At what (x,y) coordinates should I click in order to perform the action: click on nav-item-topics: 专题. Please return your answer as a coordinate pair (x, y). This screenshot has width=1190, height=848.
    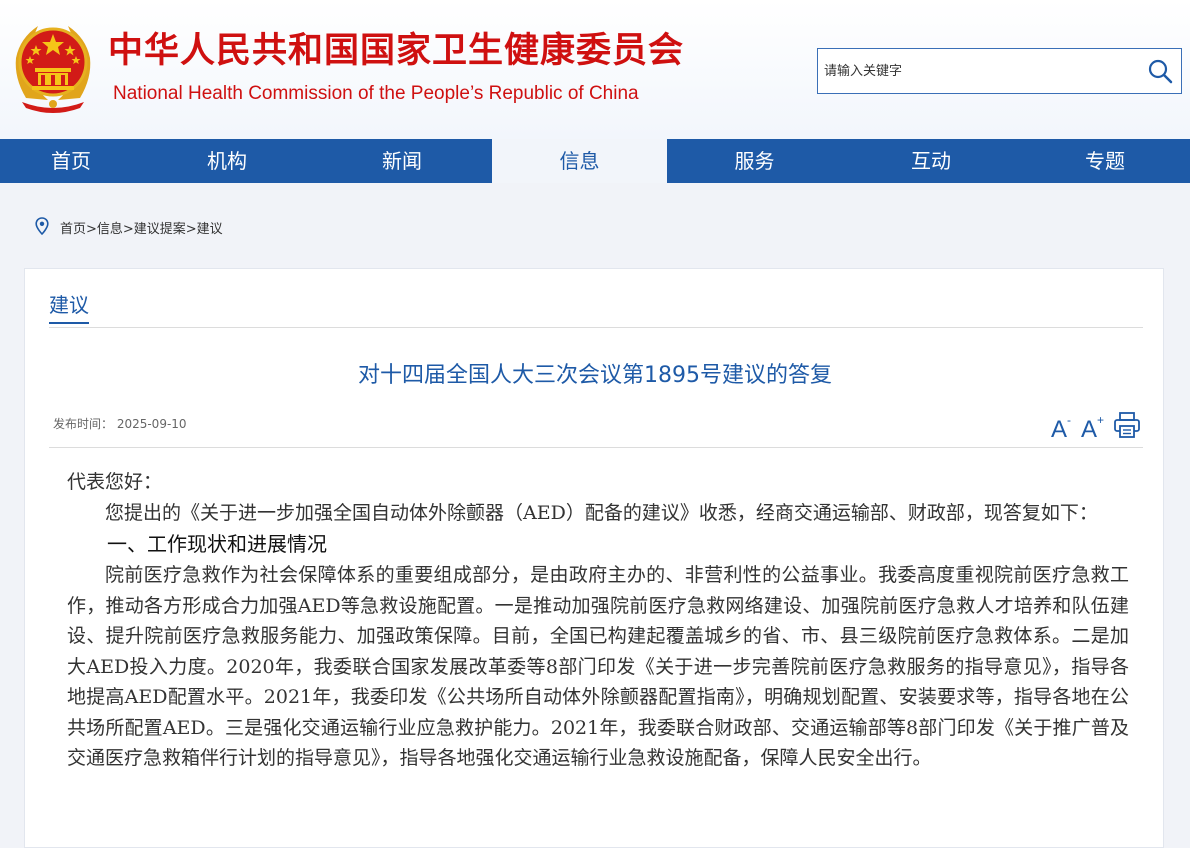
    Looking at the image, I should click on (1105, 161).